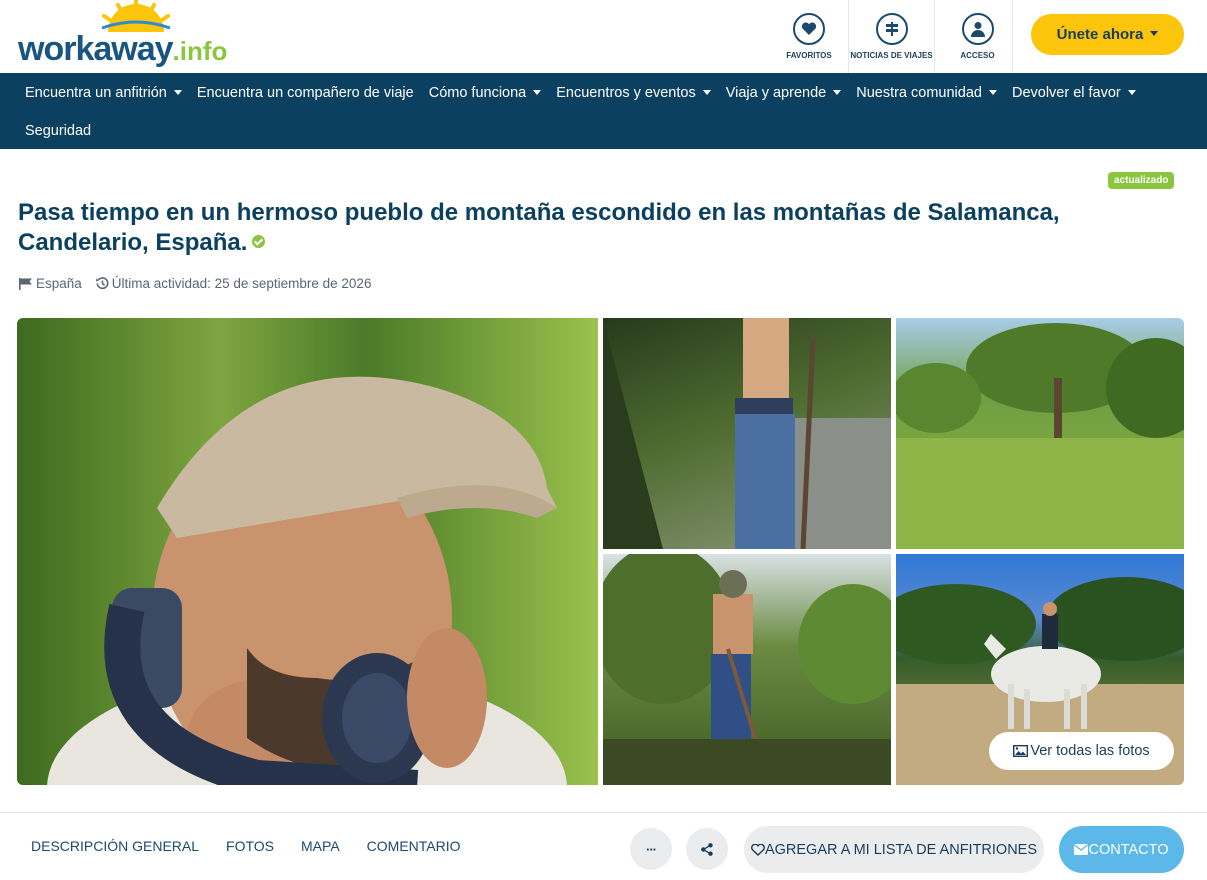  I want to click on nav-item-find-host: Encuentra un anfitrión, so click(103, 93).